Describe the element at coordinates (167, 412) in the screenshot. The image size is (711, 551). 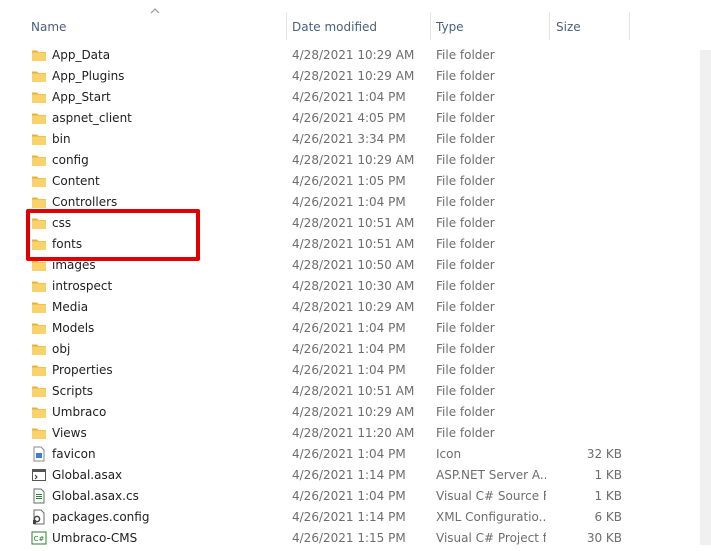
I see `file-name: Umbraco` at that location.